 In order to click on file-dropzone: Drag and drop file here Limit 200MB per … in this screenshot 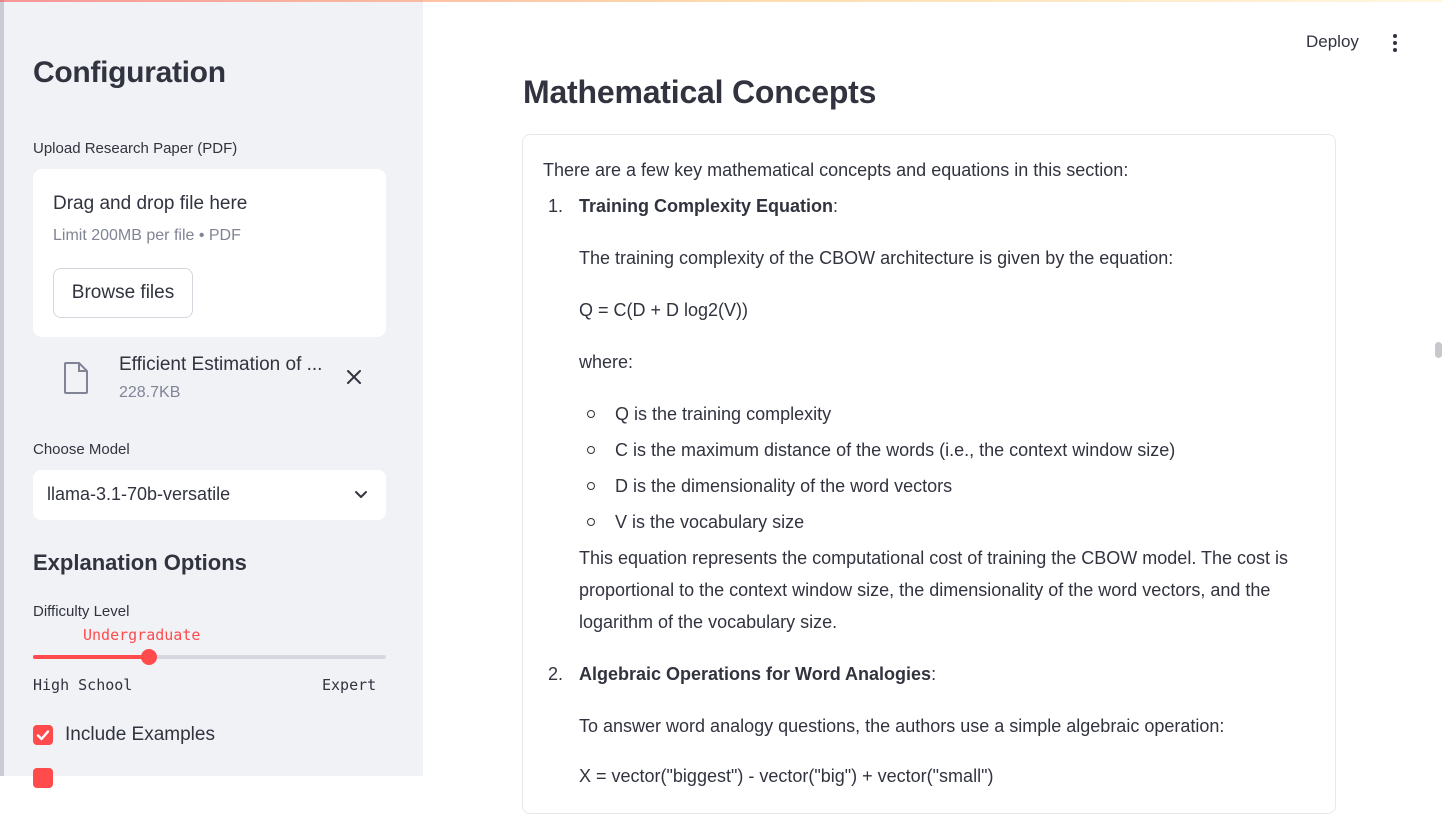, I will do `click(209, 253)`.